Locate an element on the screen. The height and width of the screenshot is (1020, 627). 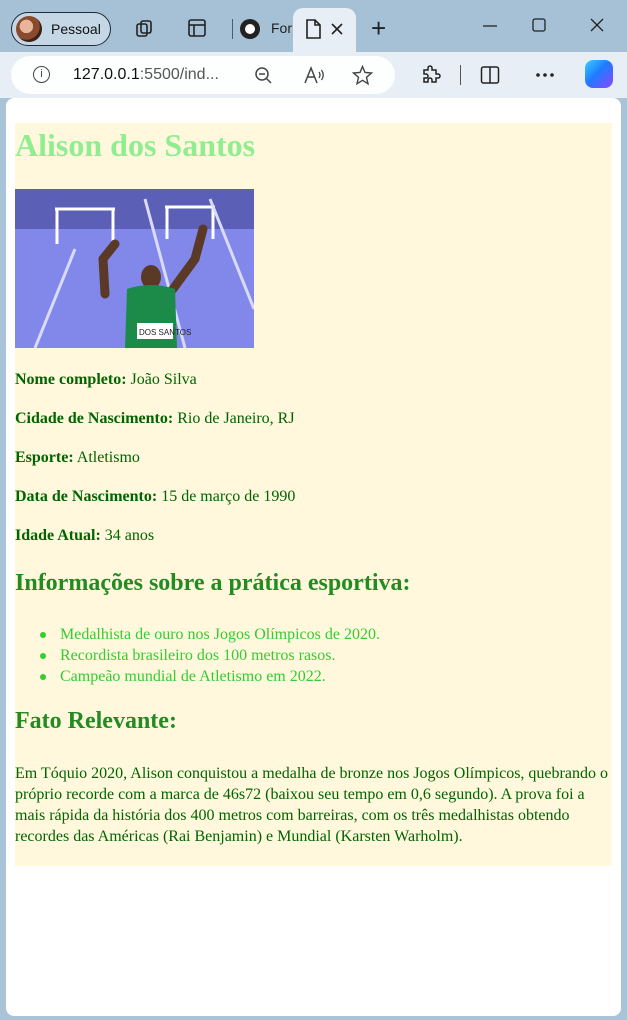
toolbar-separator is located at coordinates (460, 75).